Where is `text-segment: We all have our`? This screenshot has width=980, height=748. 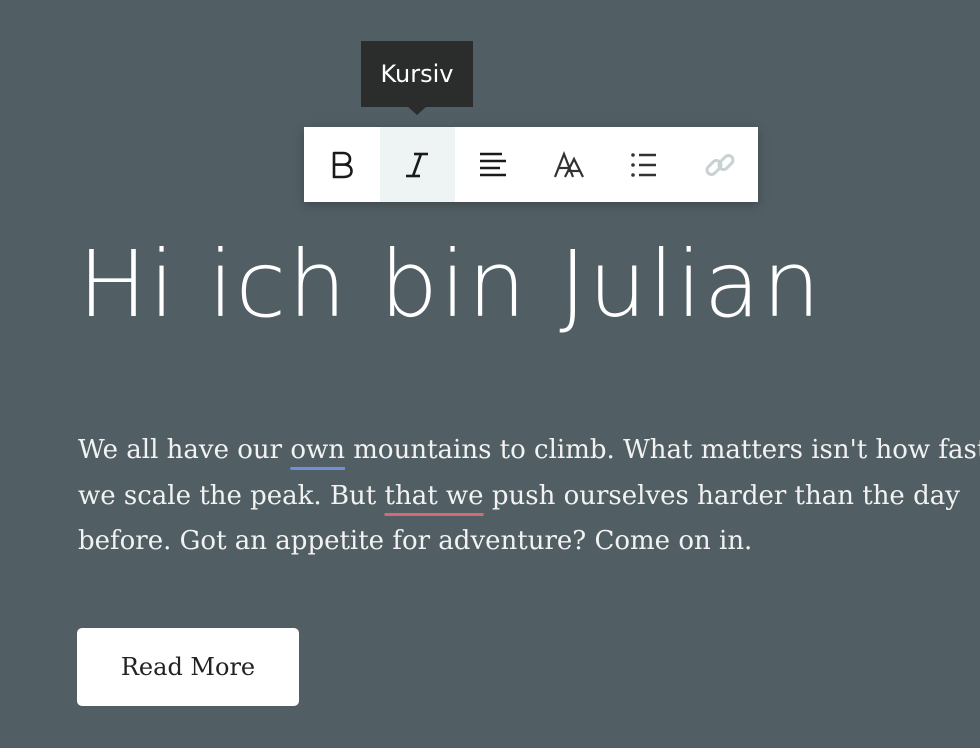 text-segment: We all have our is located at coordinates (184, 450).